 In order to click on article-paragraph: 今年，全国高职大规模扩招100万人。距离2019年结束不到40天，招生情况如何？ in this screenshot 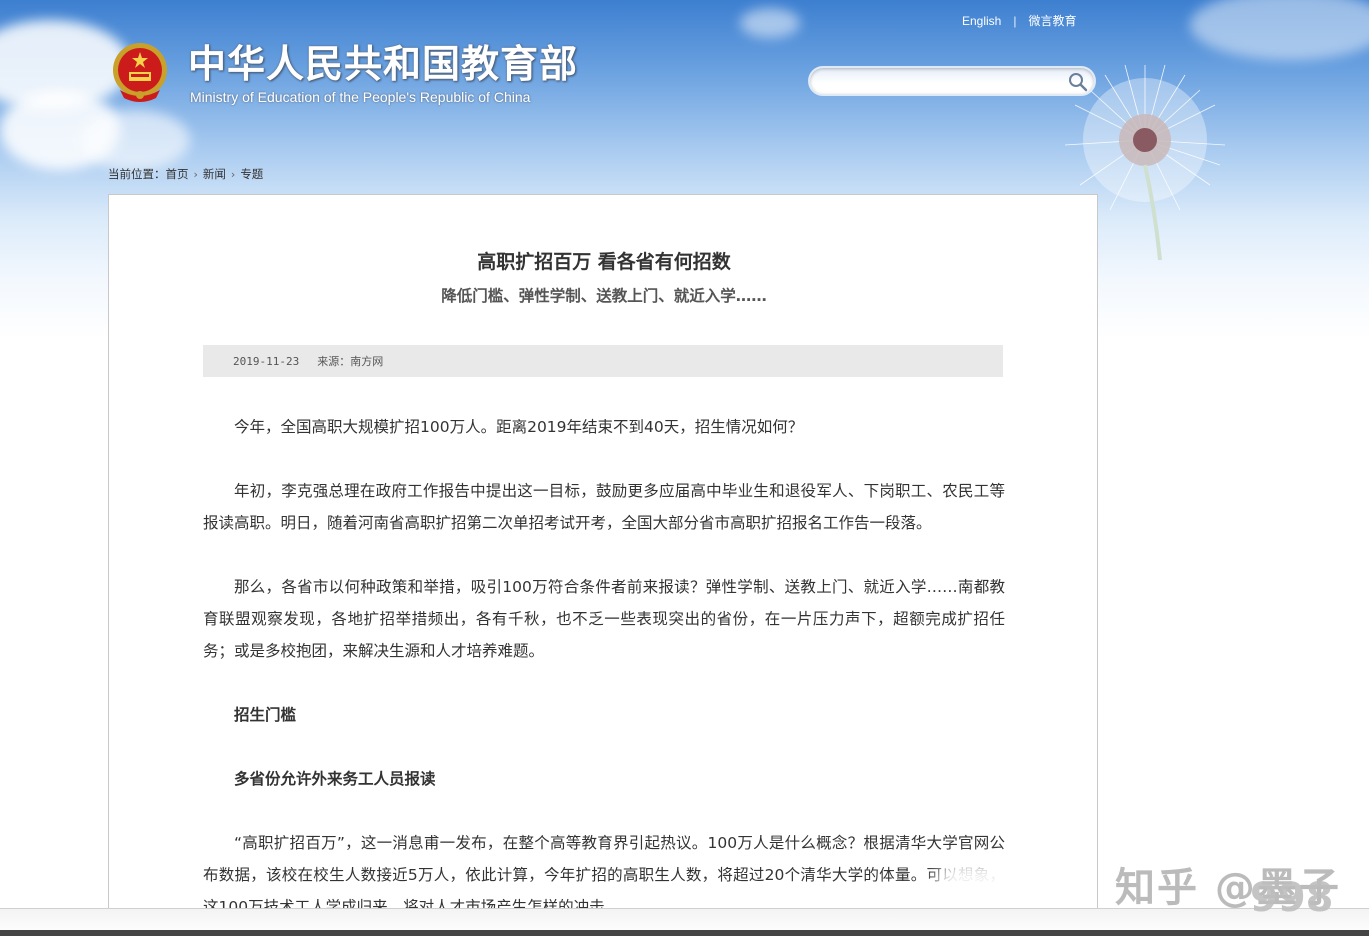, I will do `click(519, 427)`.